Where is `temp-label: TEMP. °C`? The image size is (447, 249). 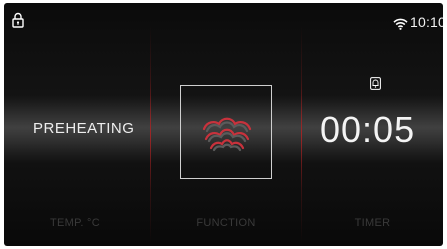
temp-label: TEMP. °C is located at coordinates (75, 223).